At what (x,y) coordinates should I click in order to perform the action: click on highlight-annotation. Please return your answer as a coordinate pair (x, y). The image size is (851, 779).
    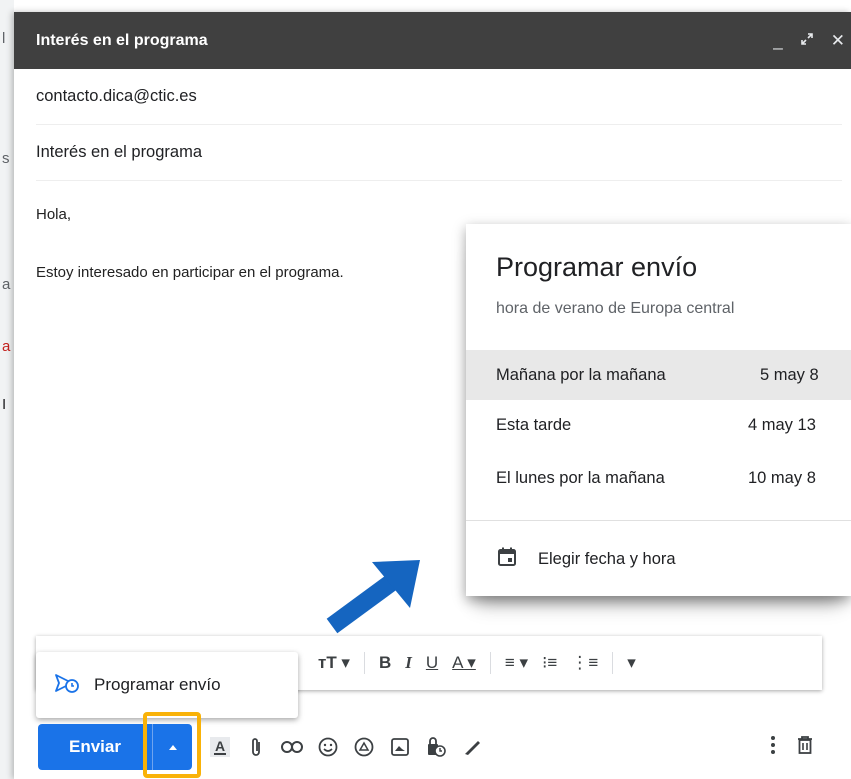
    Looking at the image, I should click on (172, 745).